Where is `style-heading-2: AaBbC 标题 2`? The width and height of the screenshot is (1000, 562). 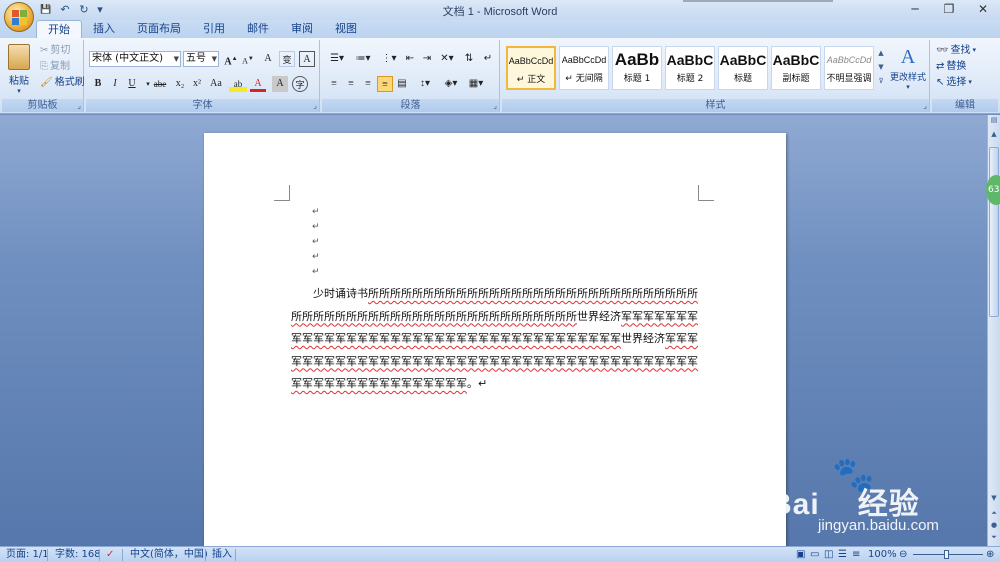 style-heading-2: AaBbC 标题 2 is located at coordinates (690, 68).